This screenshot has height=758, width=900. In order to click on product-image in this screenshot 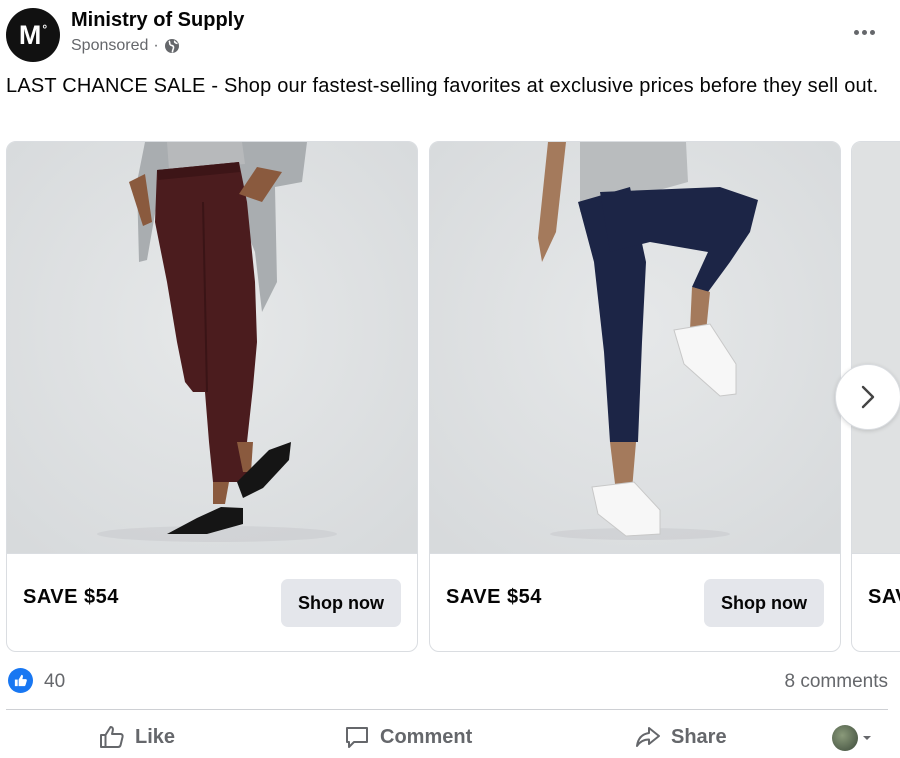, I will do `click(876, 347)`.